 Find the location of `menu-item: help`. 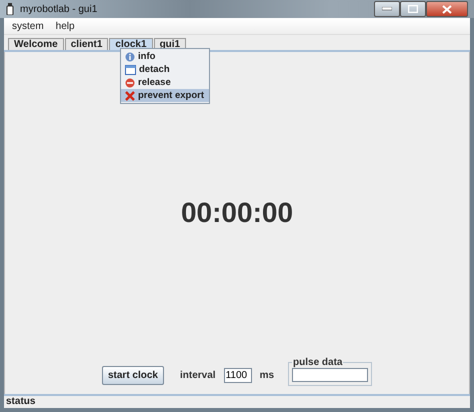

menu-item: help is located at coordinates (65, 26).